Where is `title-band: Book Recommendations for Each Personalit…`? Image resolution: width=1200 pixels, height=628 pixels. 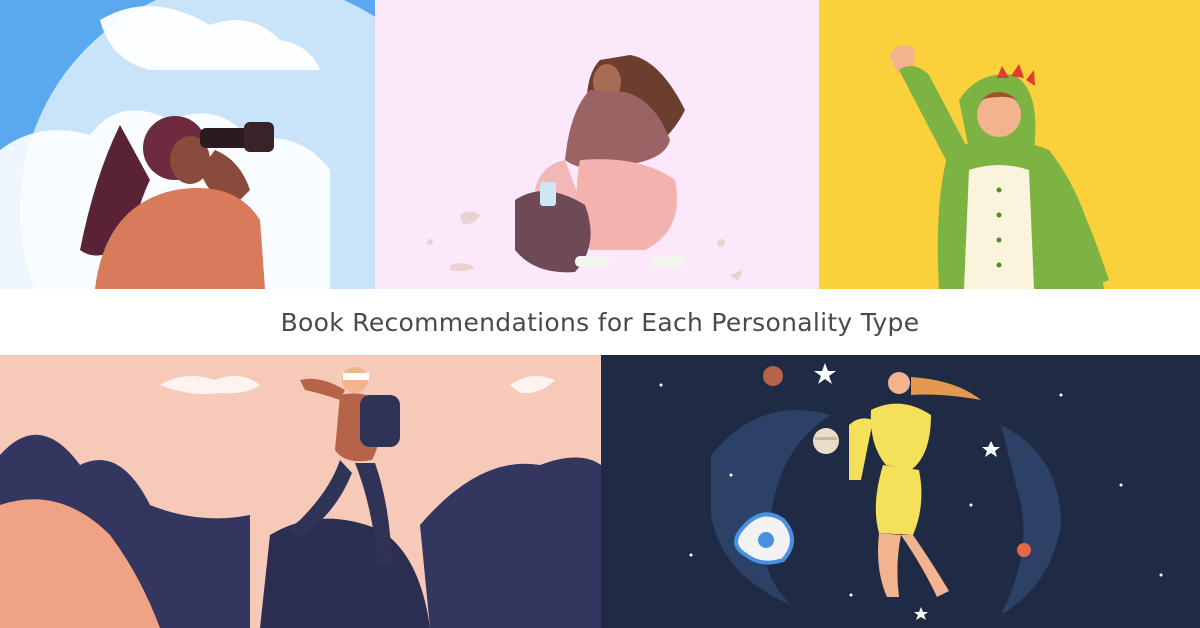
title-band: Book Recommendations for Each Personalit… is located at coordinates (600, 322).